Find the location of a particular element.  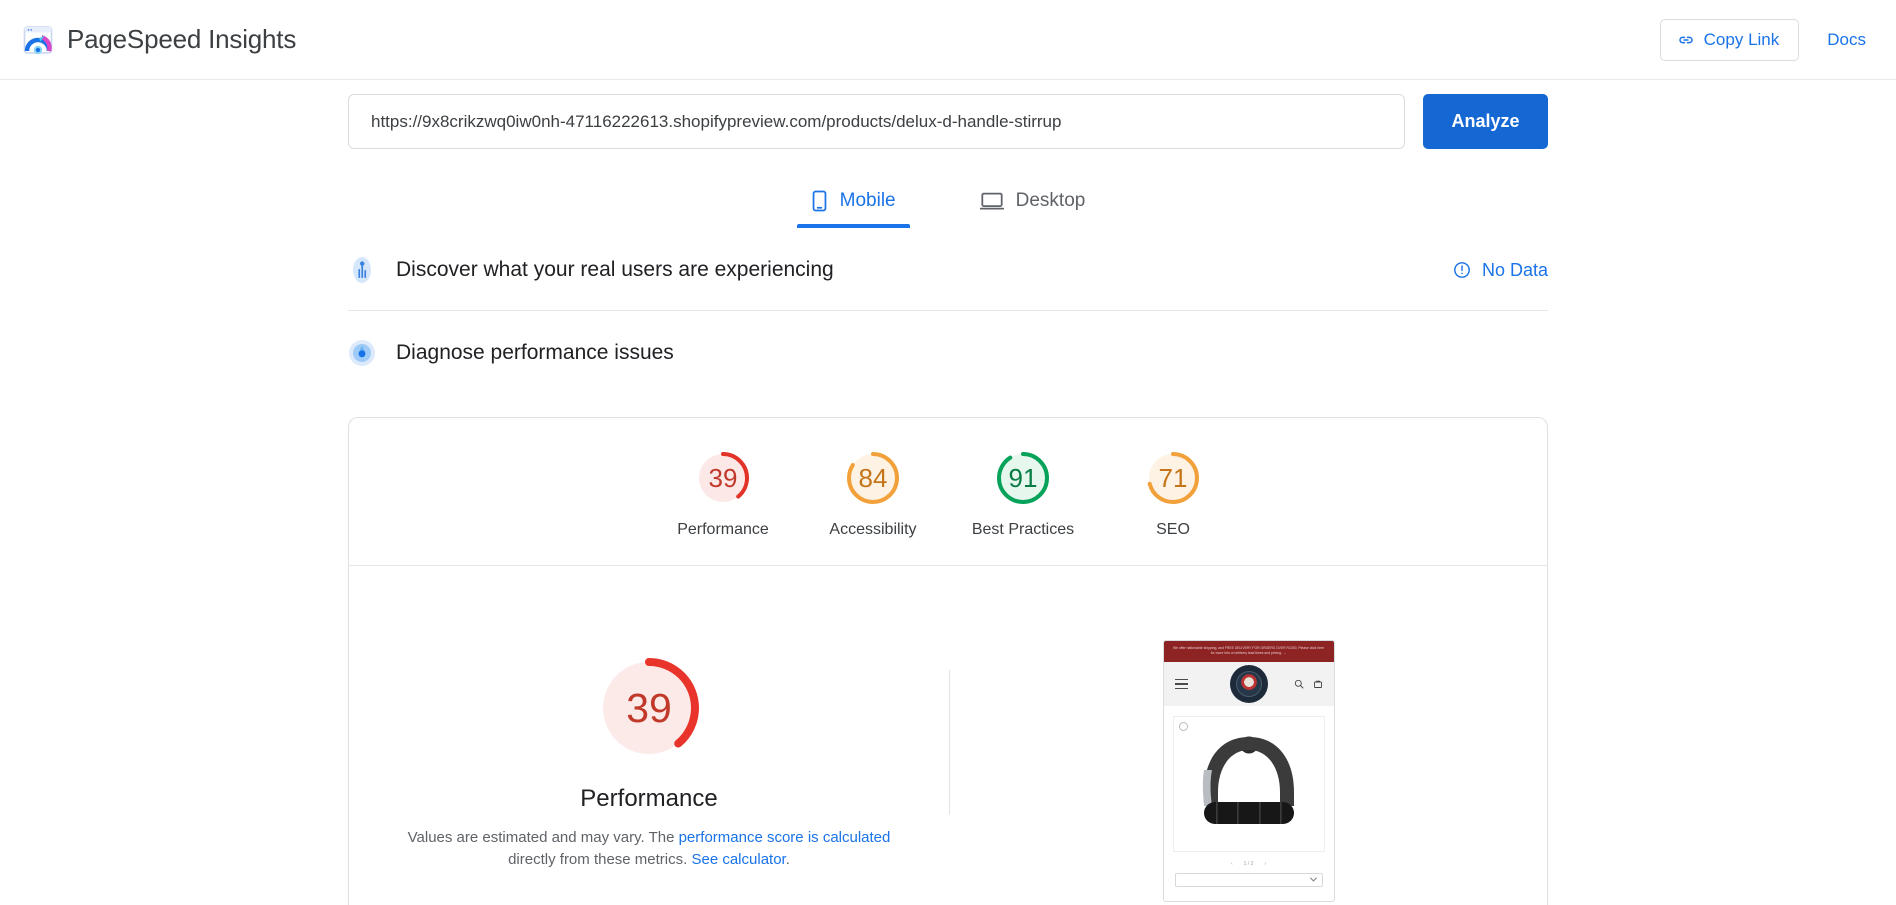

gauge-accessibility: 84 Accessibility is located at coordinates (873, 494).